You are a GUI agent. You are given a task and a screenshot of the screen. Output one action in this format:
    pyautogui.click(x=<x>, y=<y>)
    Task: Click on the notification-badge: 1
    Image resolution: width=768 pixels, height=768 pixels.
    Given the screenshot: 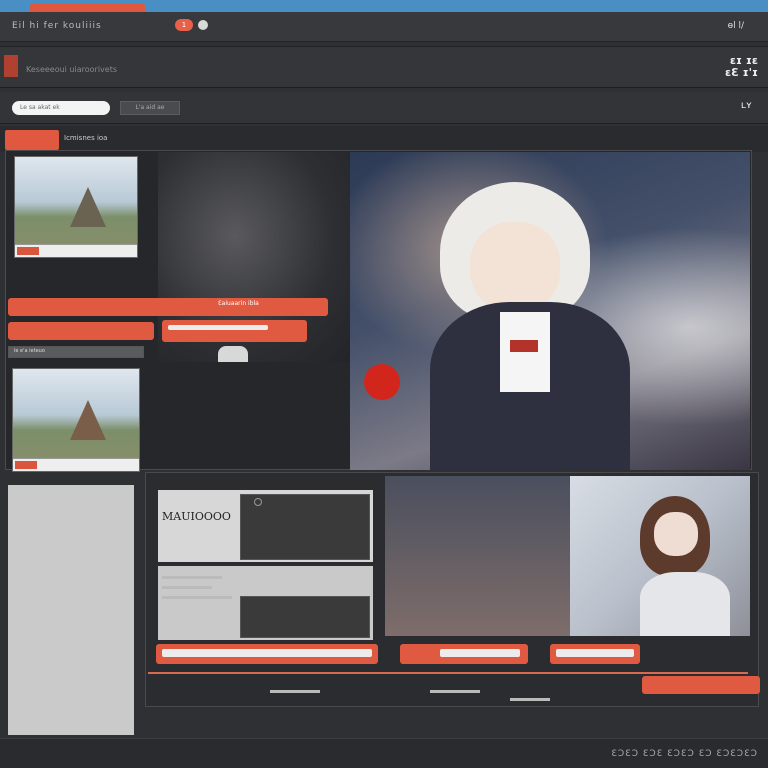 What is the action you would take?
    pyautogui.click(x=184, y=25)
    